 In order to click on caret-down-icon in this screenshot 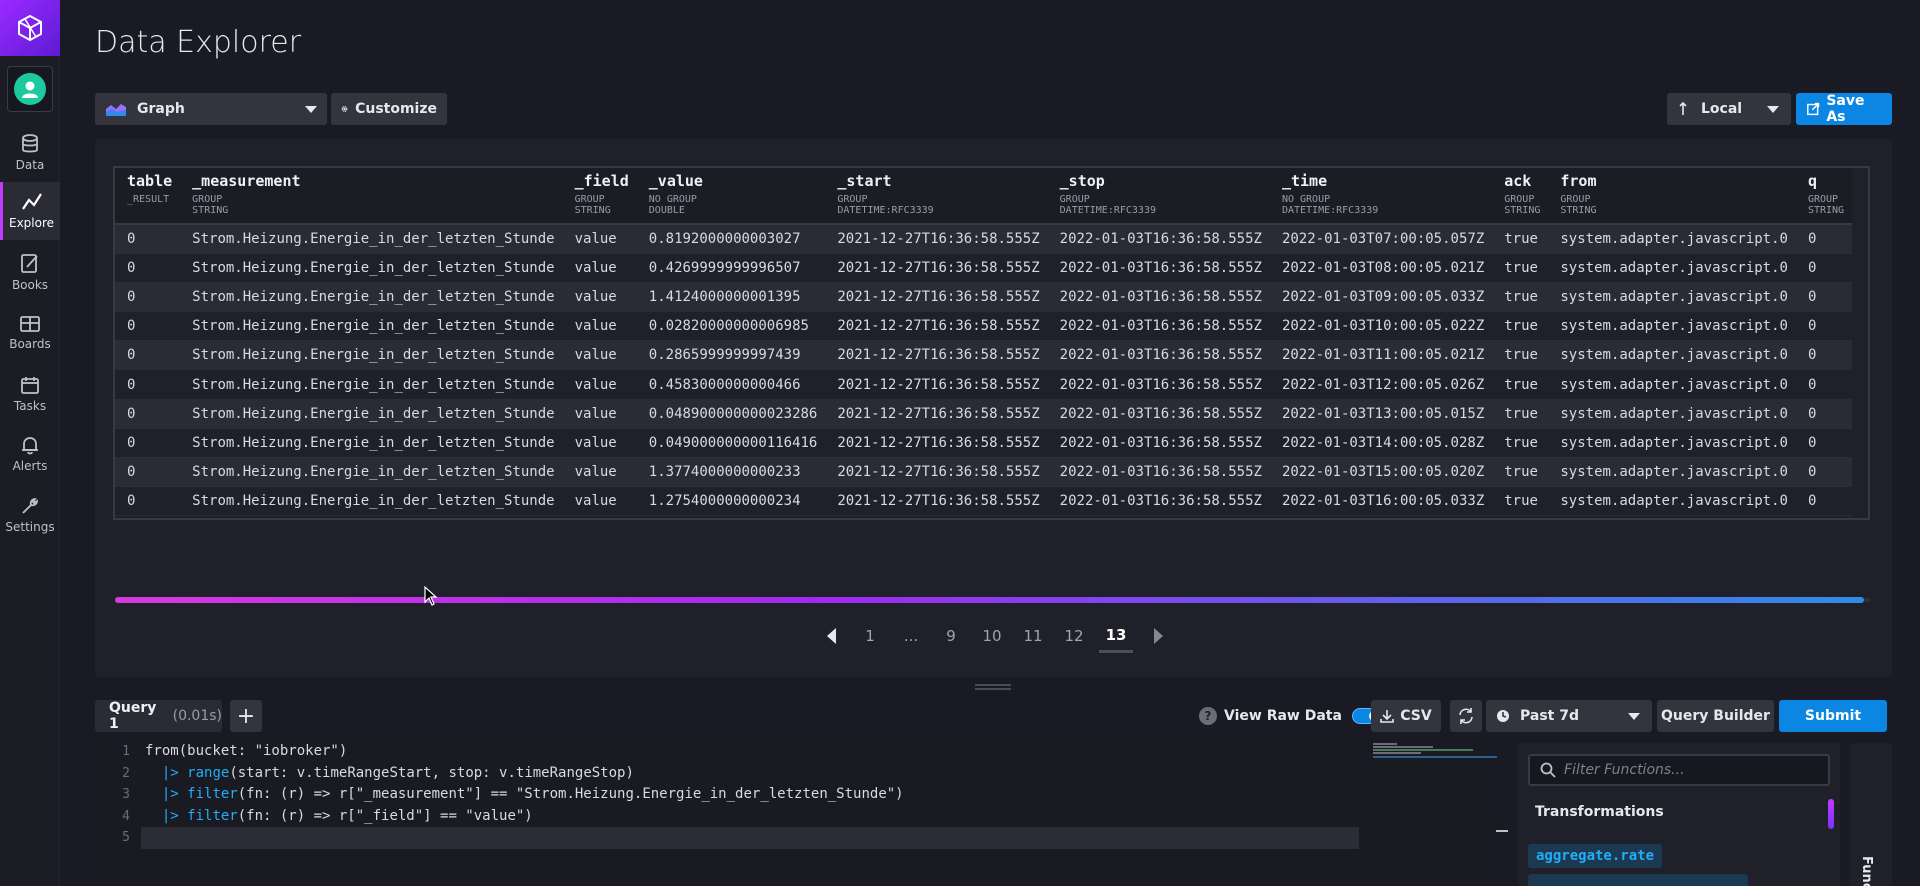, I will do `click(1773, 109)`.